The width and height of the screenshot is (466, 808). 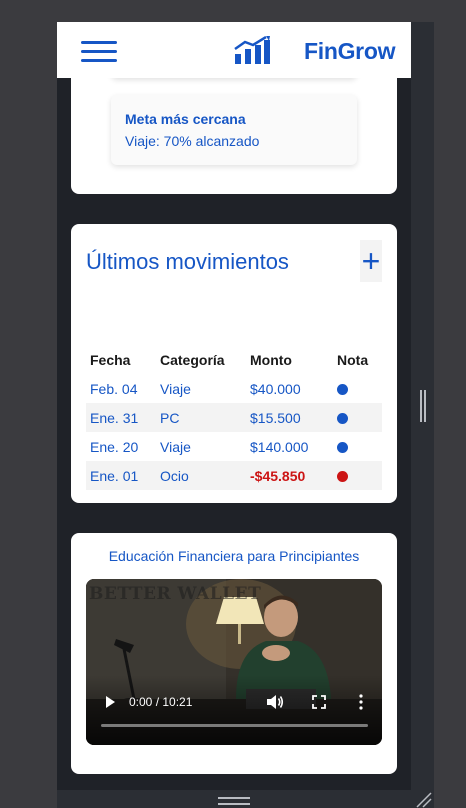 What do you see at coordinates (289, 475) in the screenshot?
I see `movement-amount: -$45.850` at bounding box center [289, 475].